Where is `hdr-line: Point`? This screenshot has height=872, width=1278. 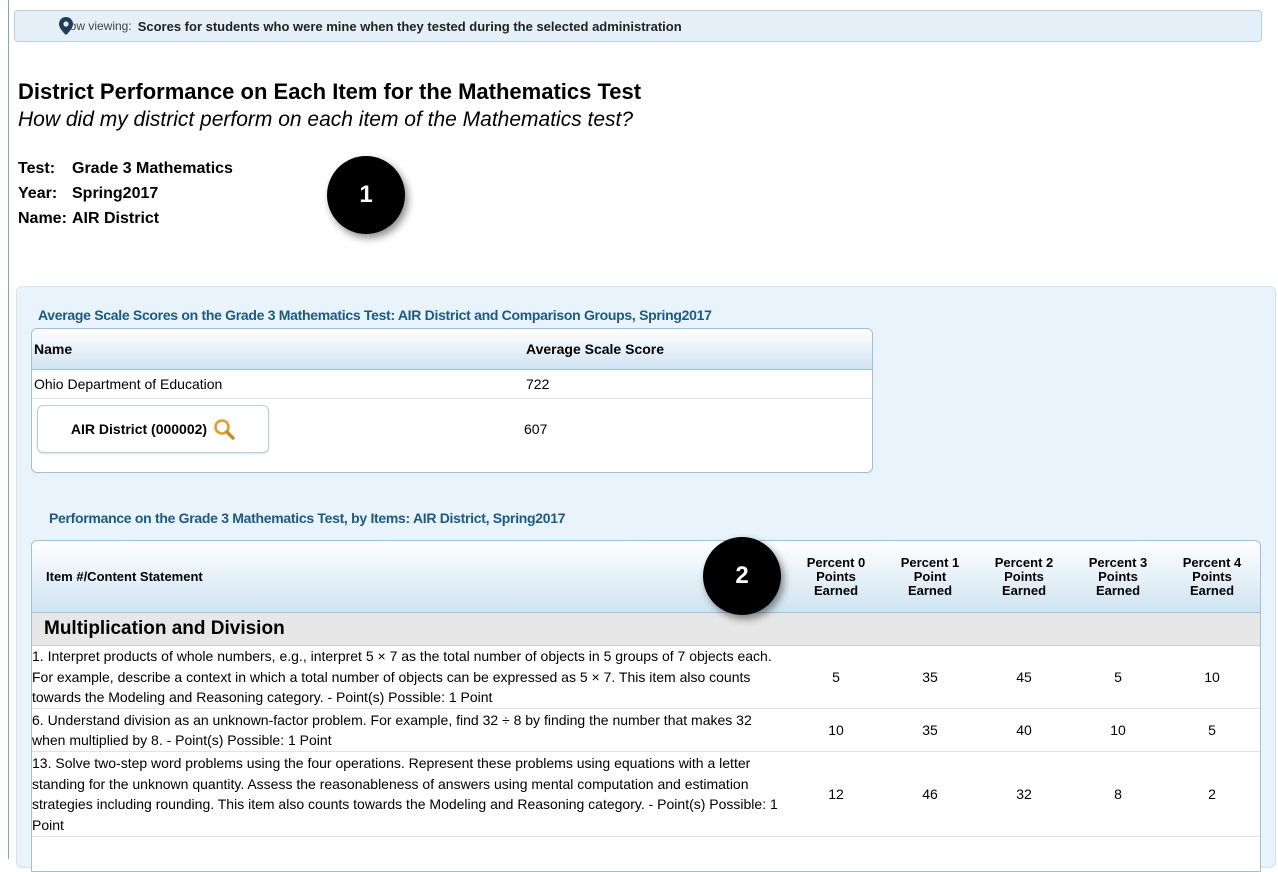 hdr-line: Point is located at coordinates (930, 576).